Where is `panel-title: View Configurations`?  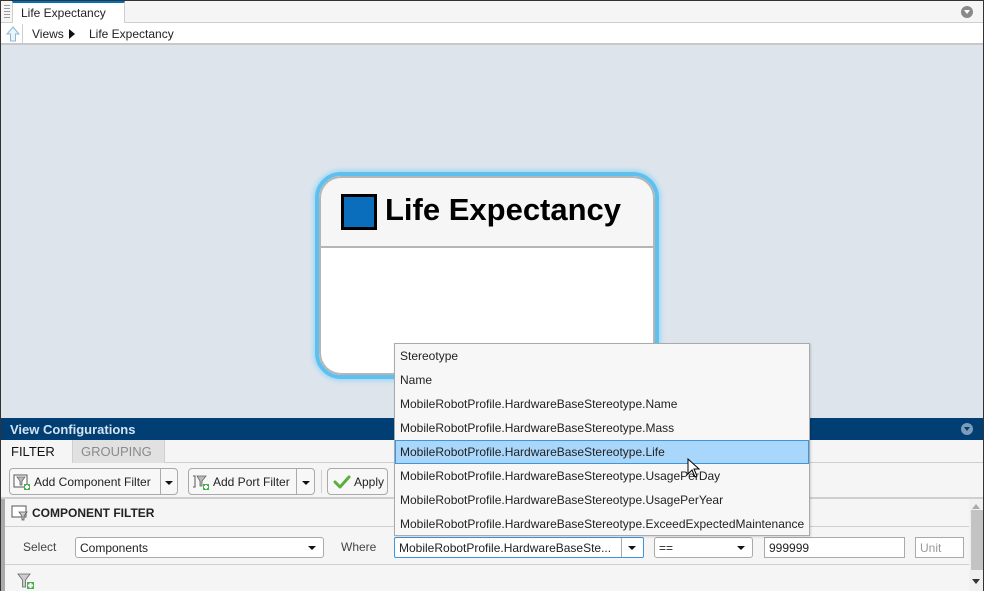 panel-title: View Configurations is located at coordinates (73, 429).